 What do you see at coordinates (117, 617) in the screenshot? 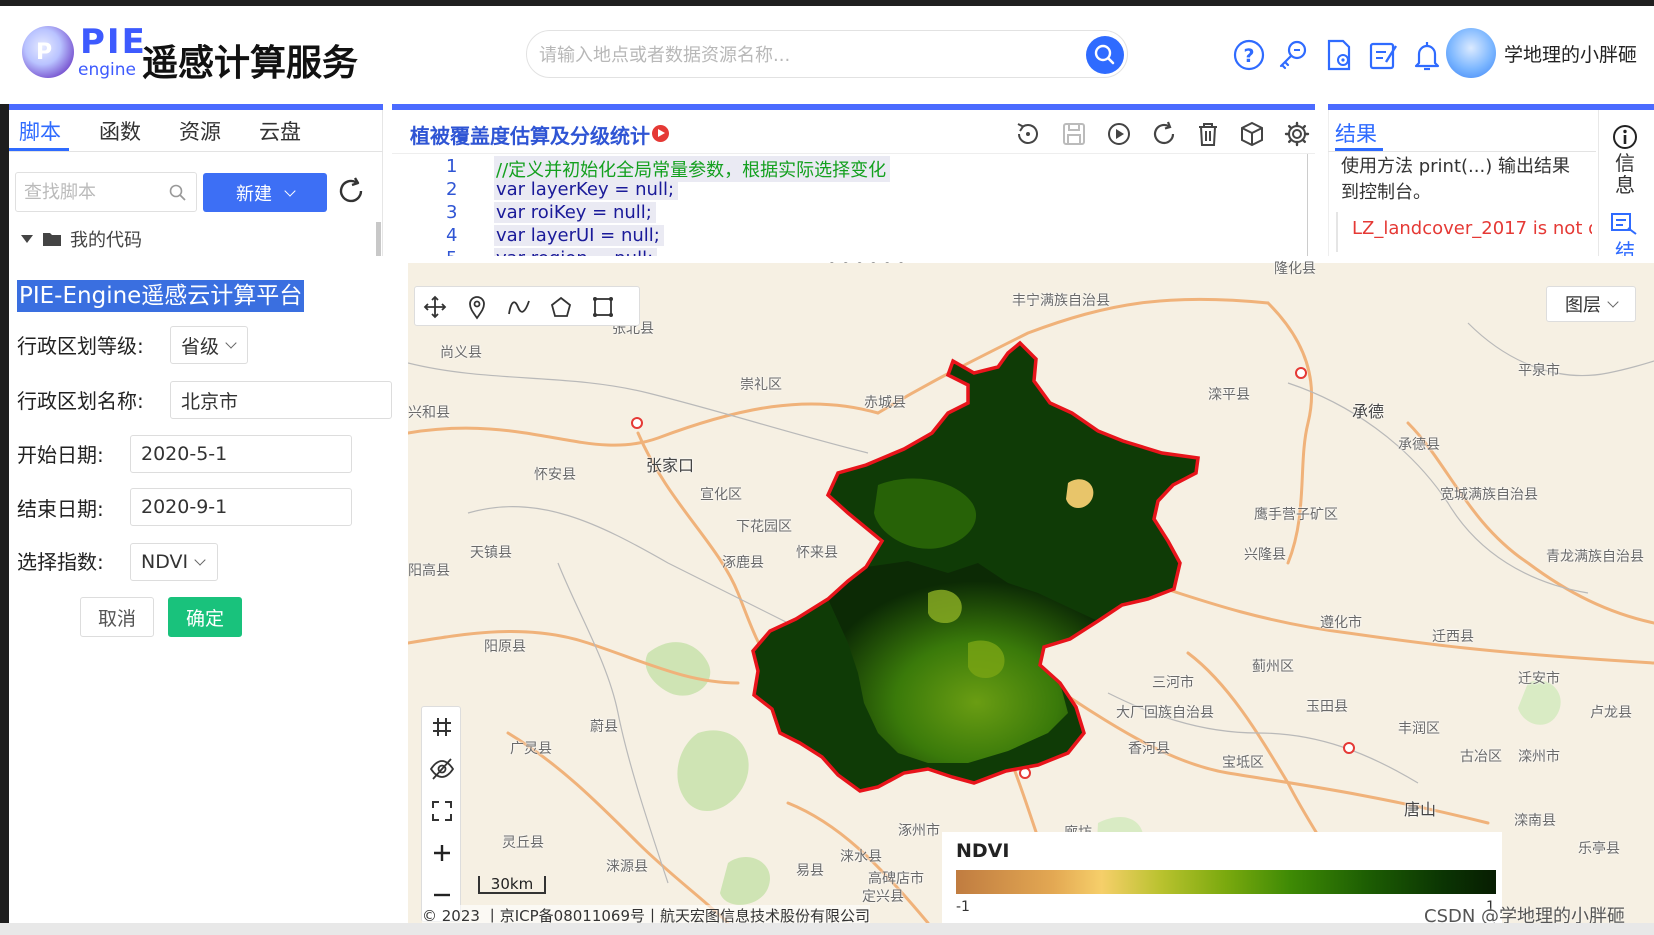
I see `cancel-button: 取消` at bounding box center [117, 617].